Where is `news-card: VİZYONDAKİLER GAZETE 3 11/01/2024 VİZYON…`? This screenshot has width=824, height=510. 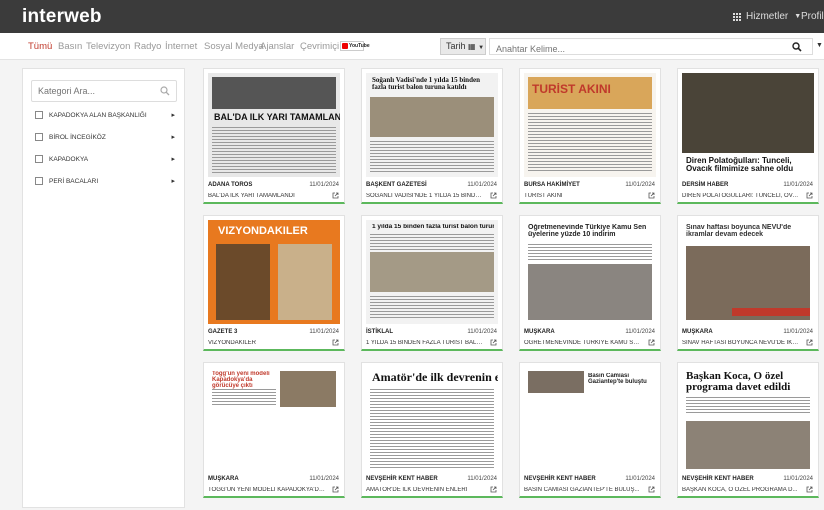 news-card: VİZYONDAKİLER GAZETE 3 11/01/2024 VİZYON… is located at coordinates (274, 283).